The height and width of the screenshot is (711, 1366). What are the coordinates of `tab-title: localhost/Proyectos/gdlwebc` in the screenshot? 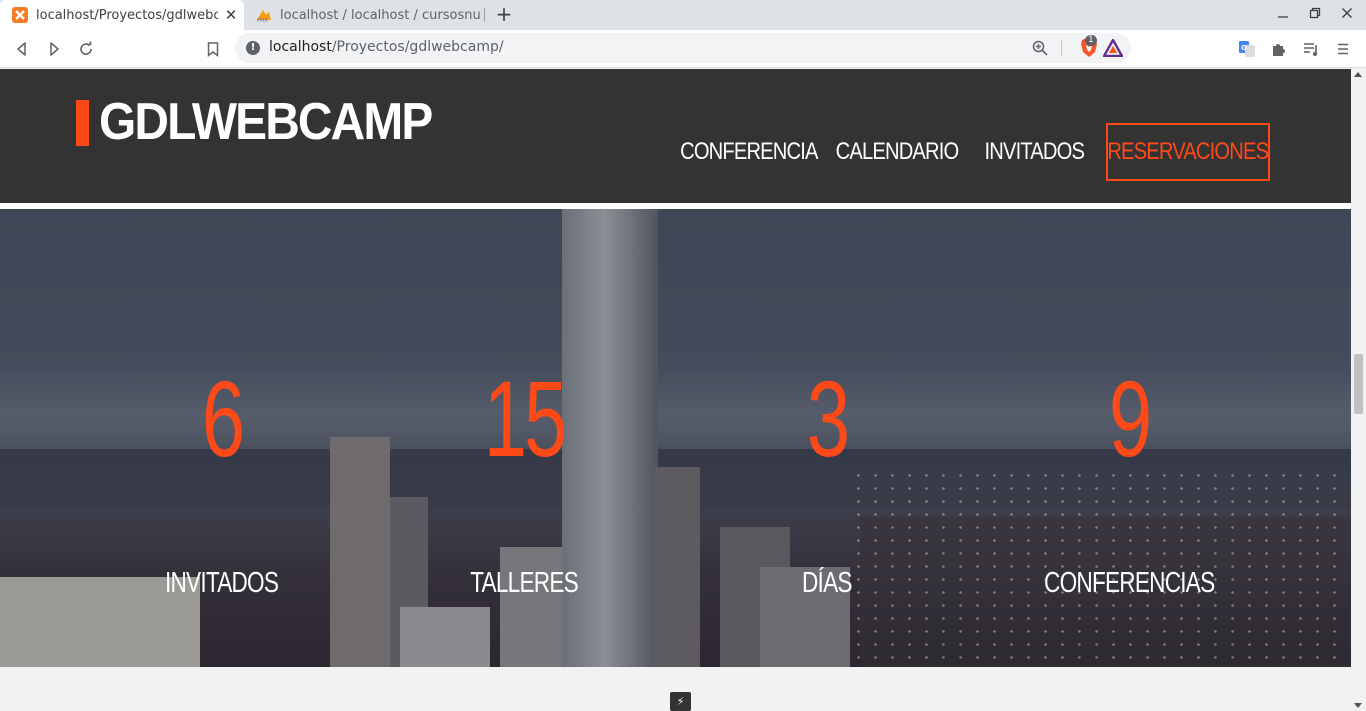 It's located at (127, 15).